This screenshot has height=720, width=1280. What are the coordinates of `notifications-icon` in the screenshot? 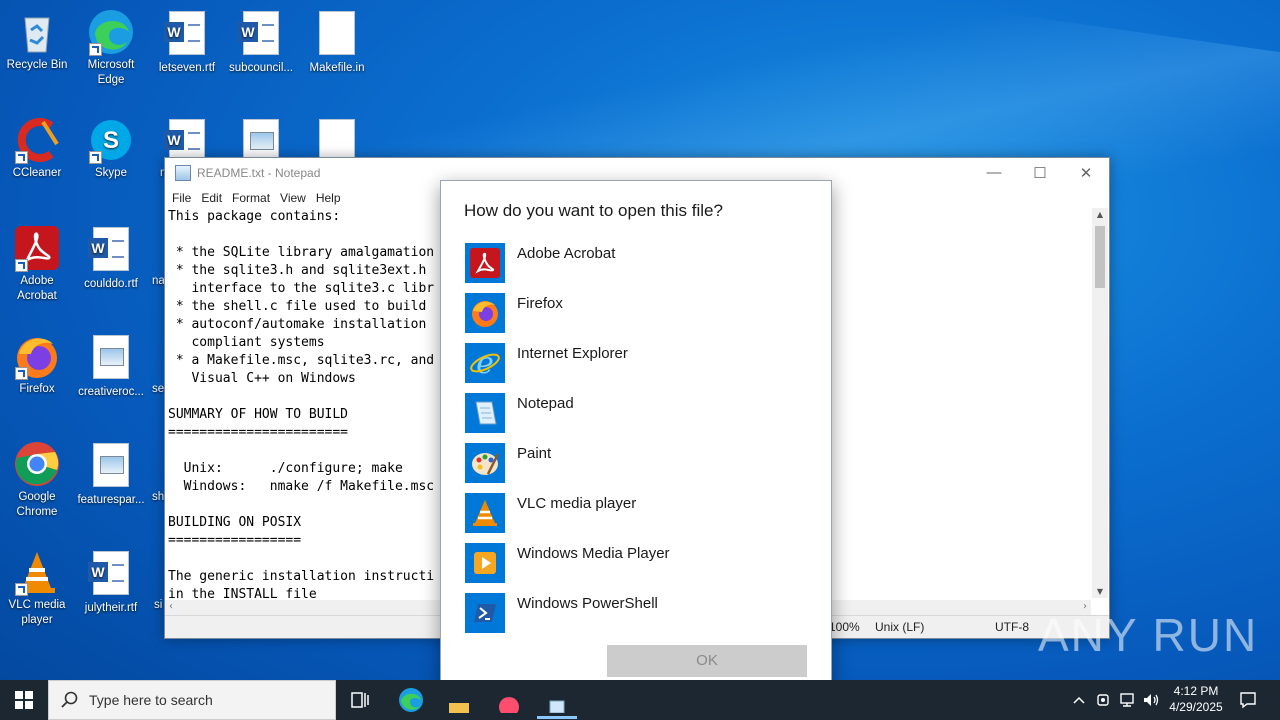 It's located at (1248, 700).